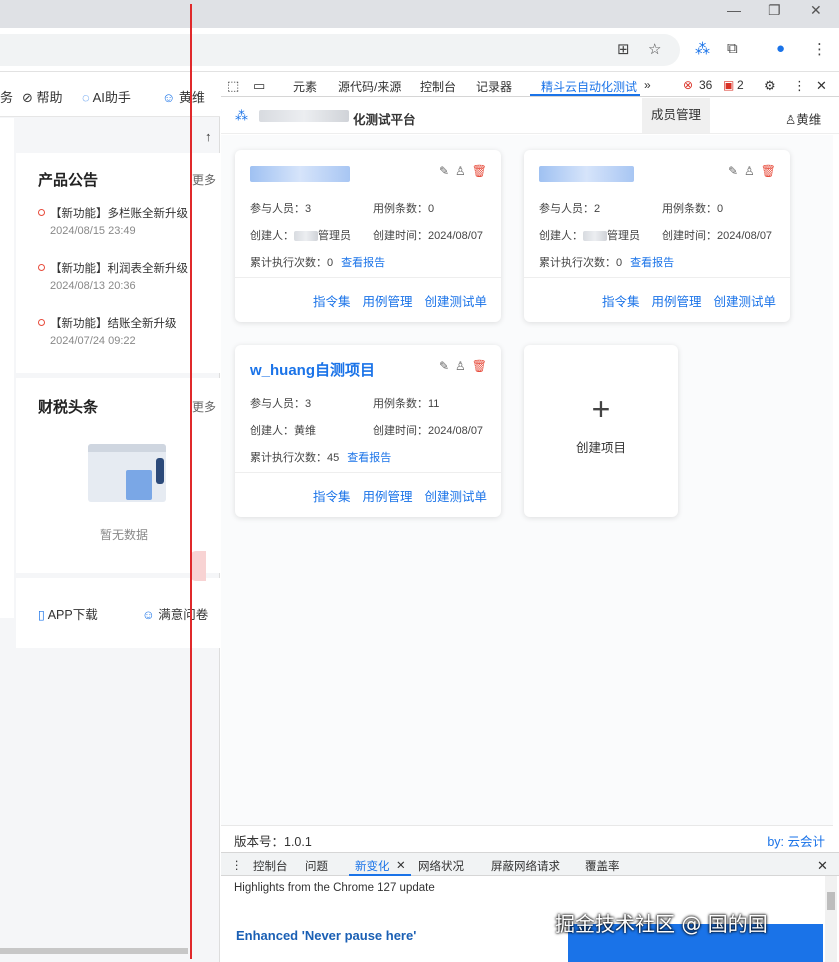 The height and width of the screenshot is (962, 839). Describe the element at coordinates (208, 136) in the screenshot. I see `scroll-up-icon: ↑` at that location.